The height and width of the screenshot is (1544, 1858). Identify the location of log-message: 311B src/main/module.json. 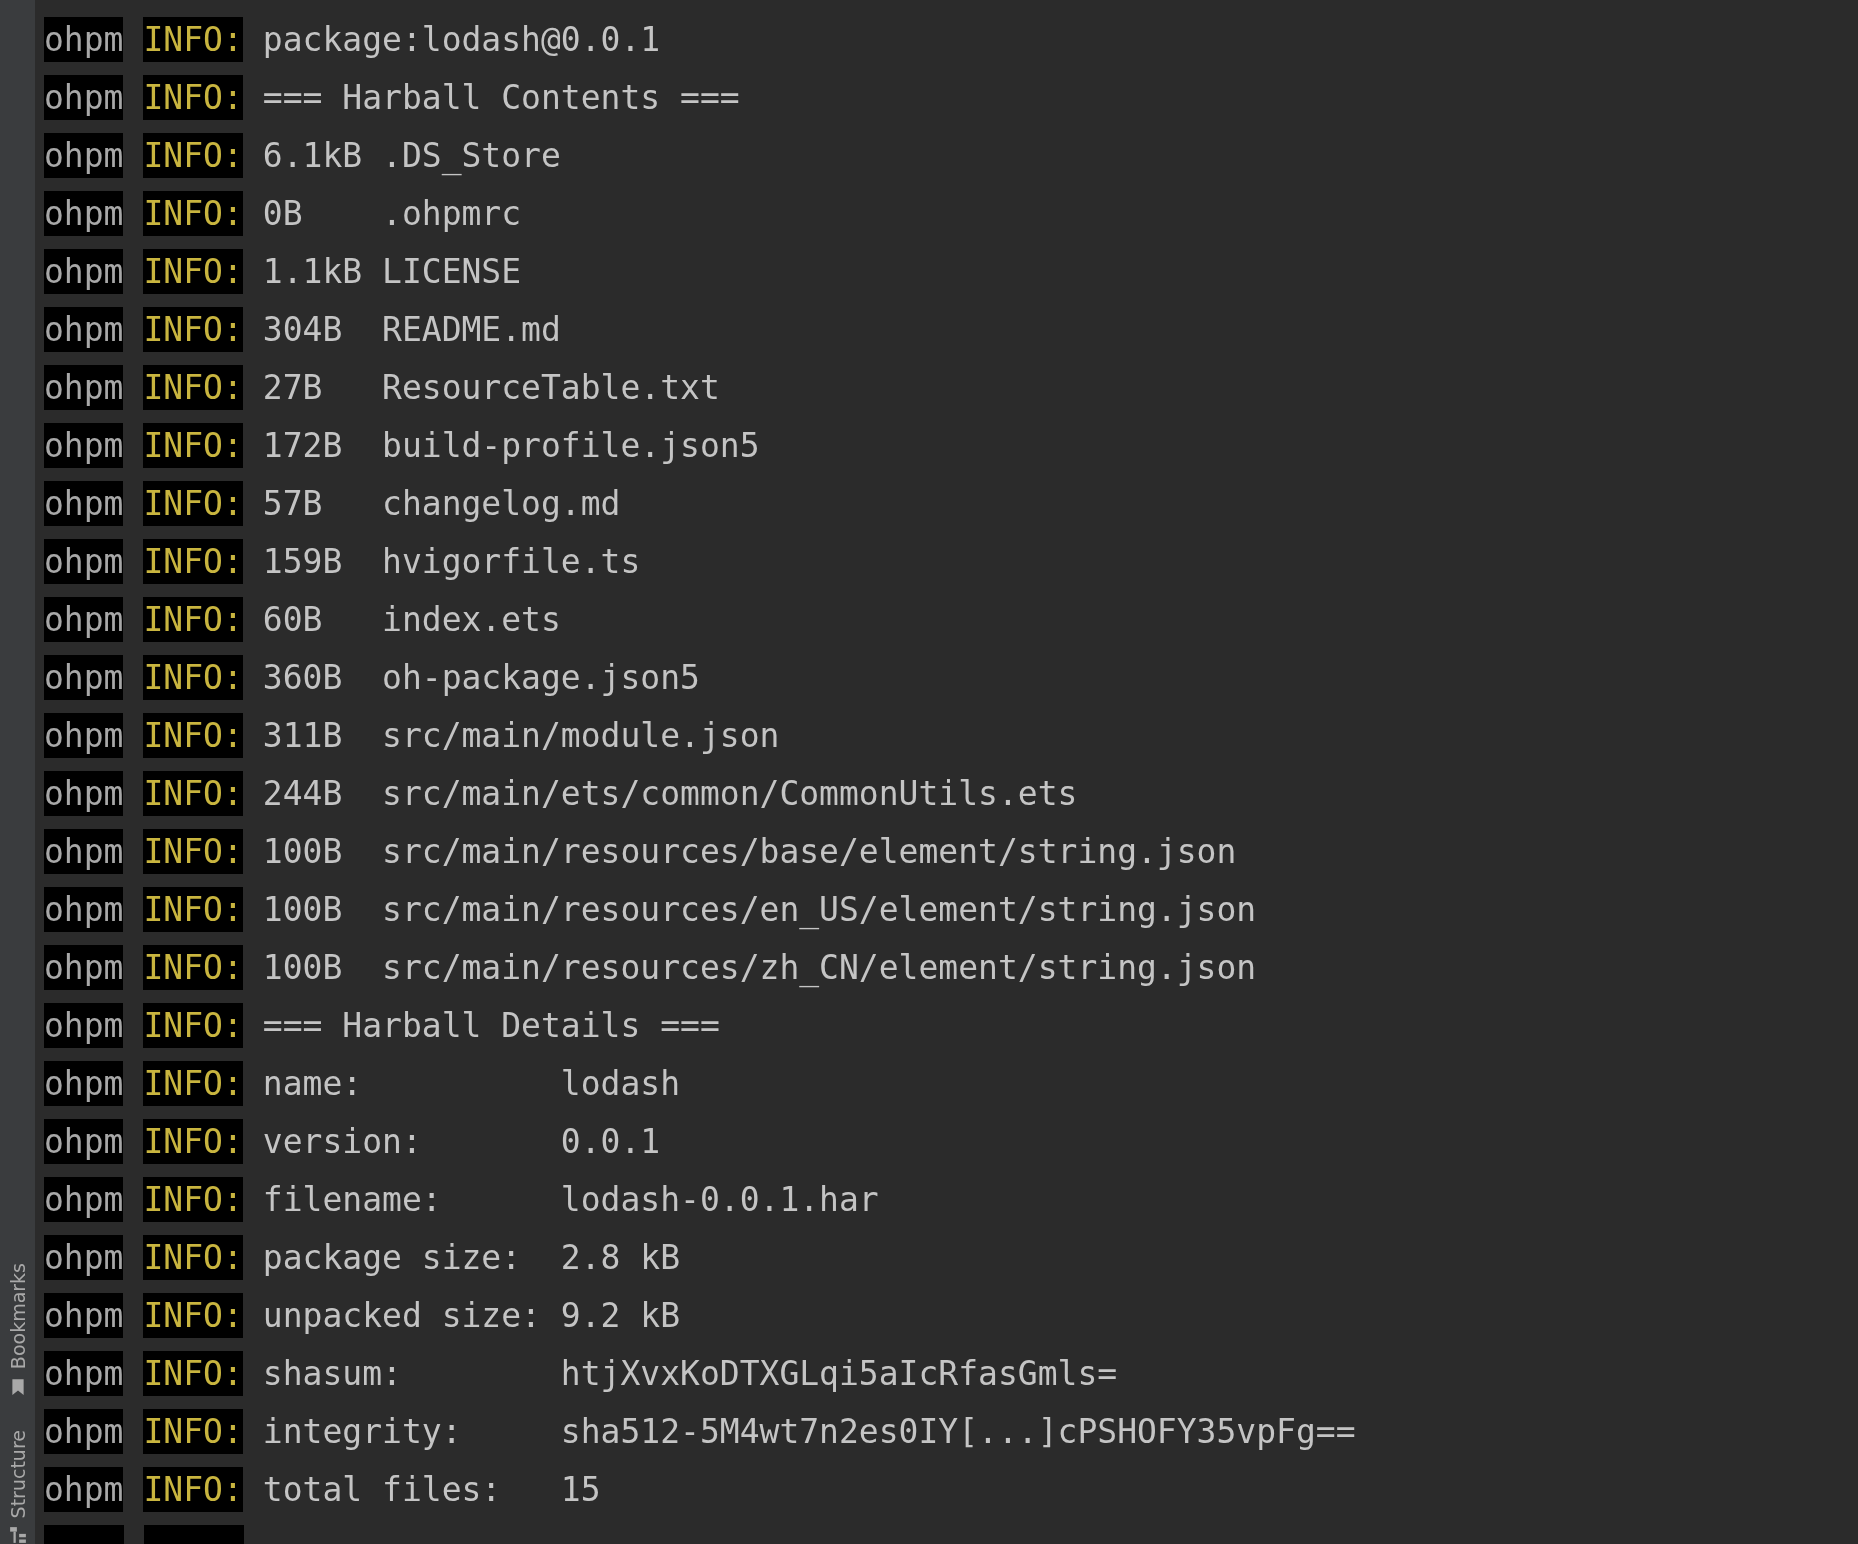
(521, 735).